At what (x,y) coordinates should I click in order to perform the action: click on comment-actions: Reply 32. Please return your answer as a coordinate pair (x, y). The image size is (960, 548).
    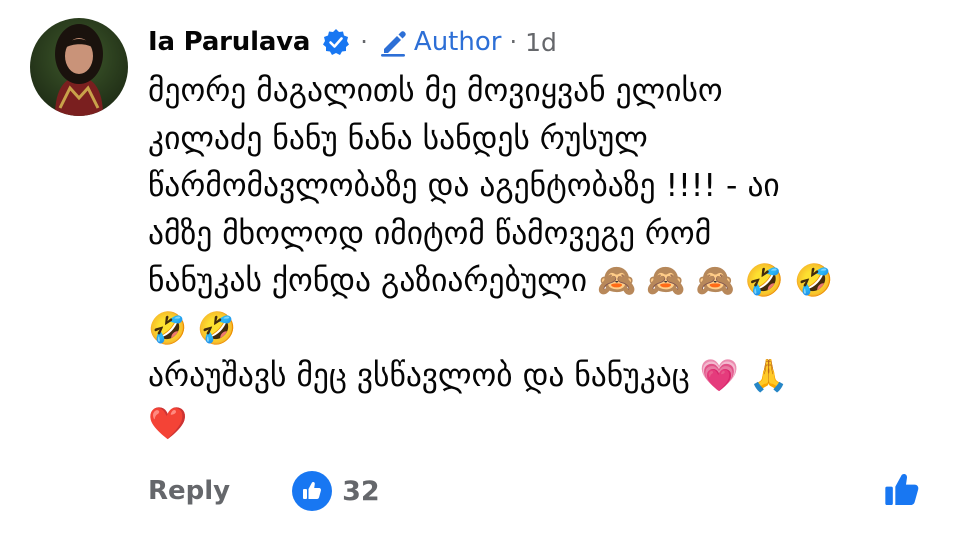
    Looking at the image, I should click on (543, 491).